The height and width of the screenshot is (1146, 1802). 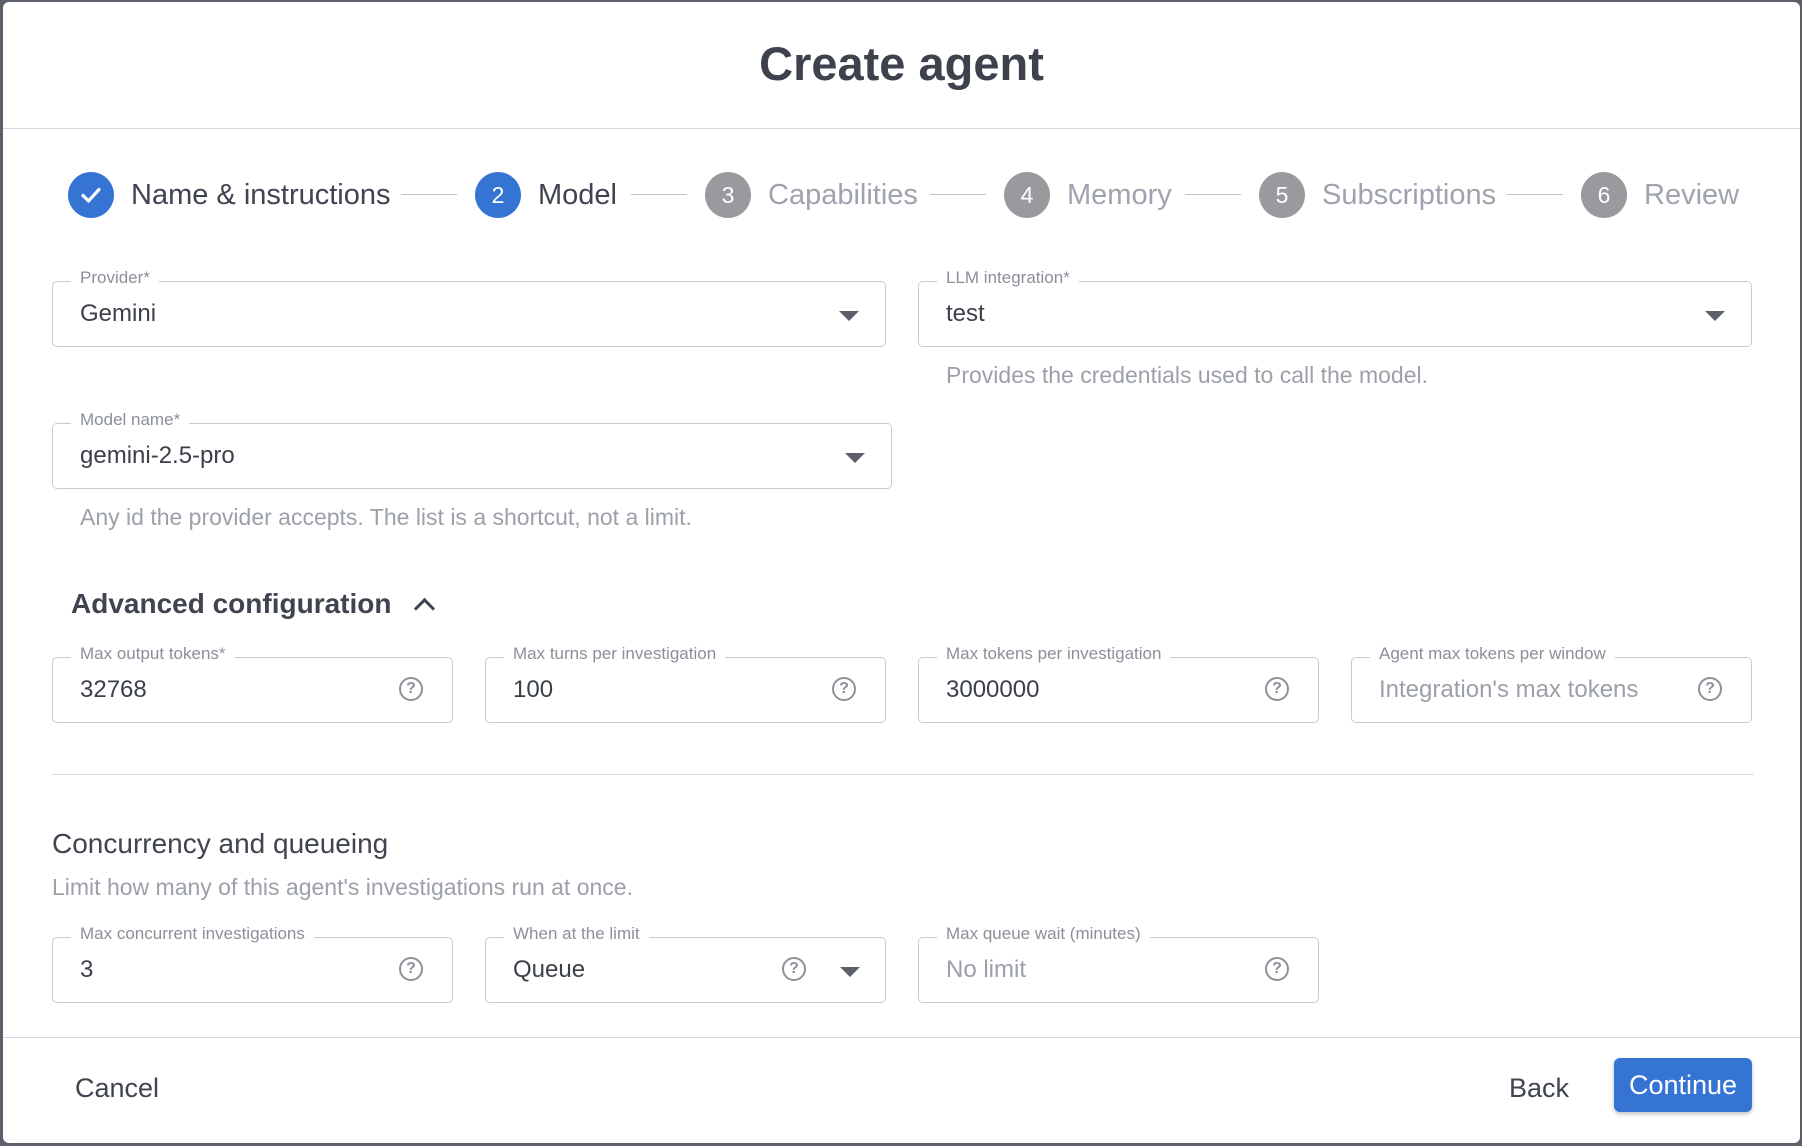 I want to click on dialog-footer: Cancel Back Continue, so click(x=901, y=1090).